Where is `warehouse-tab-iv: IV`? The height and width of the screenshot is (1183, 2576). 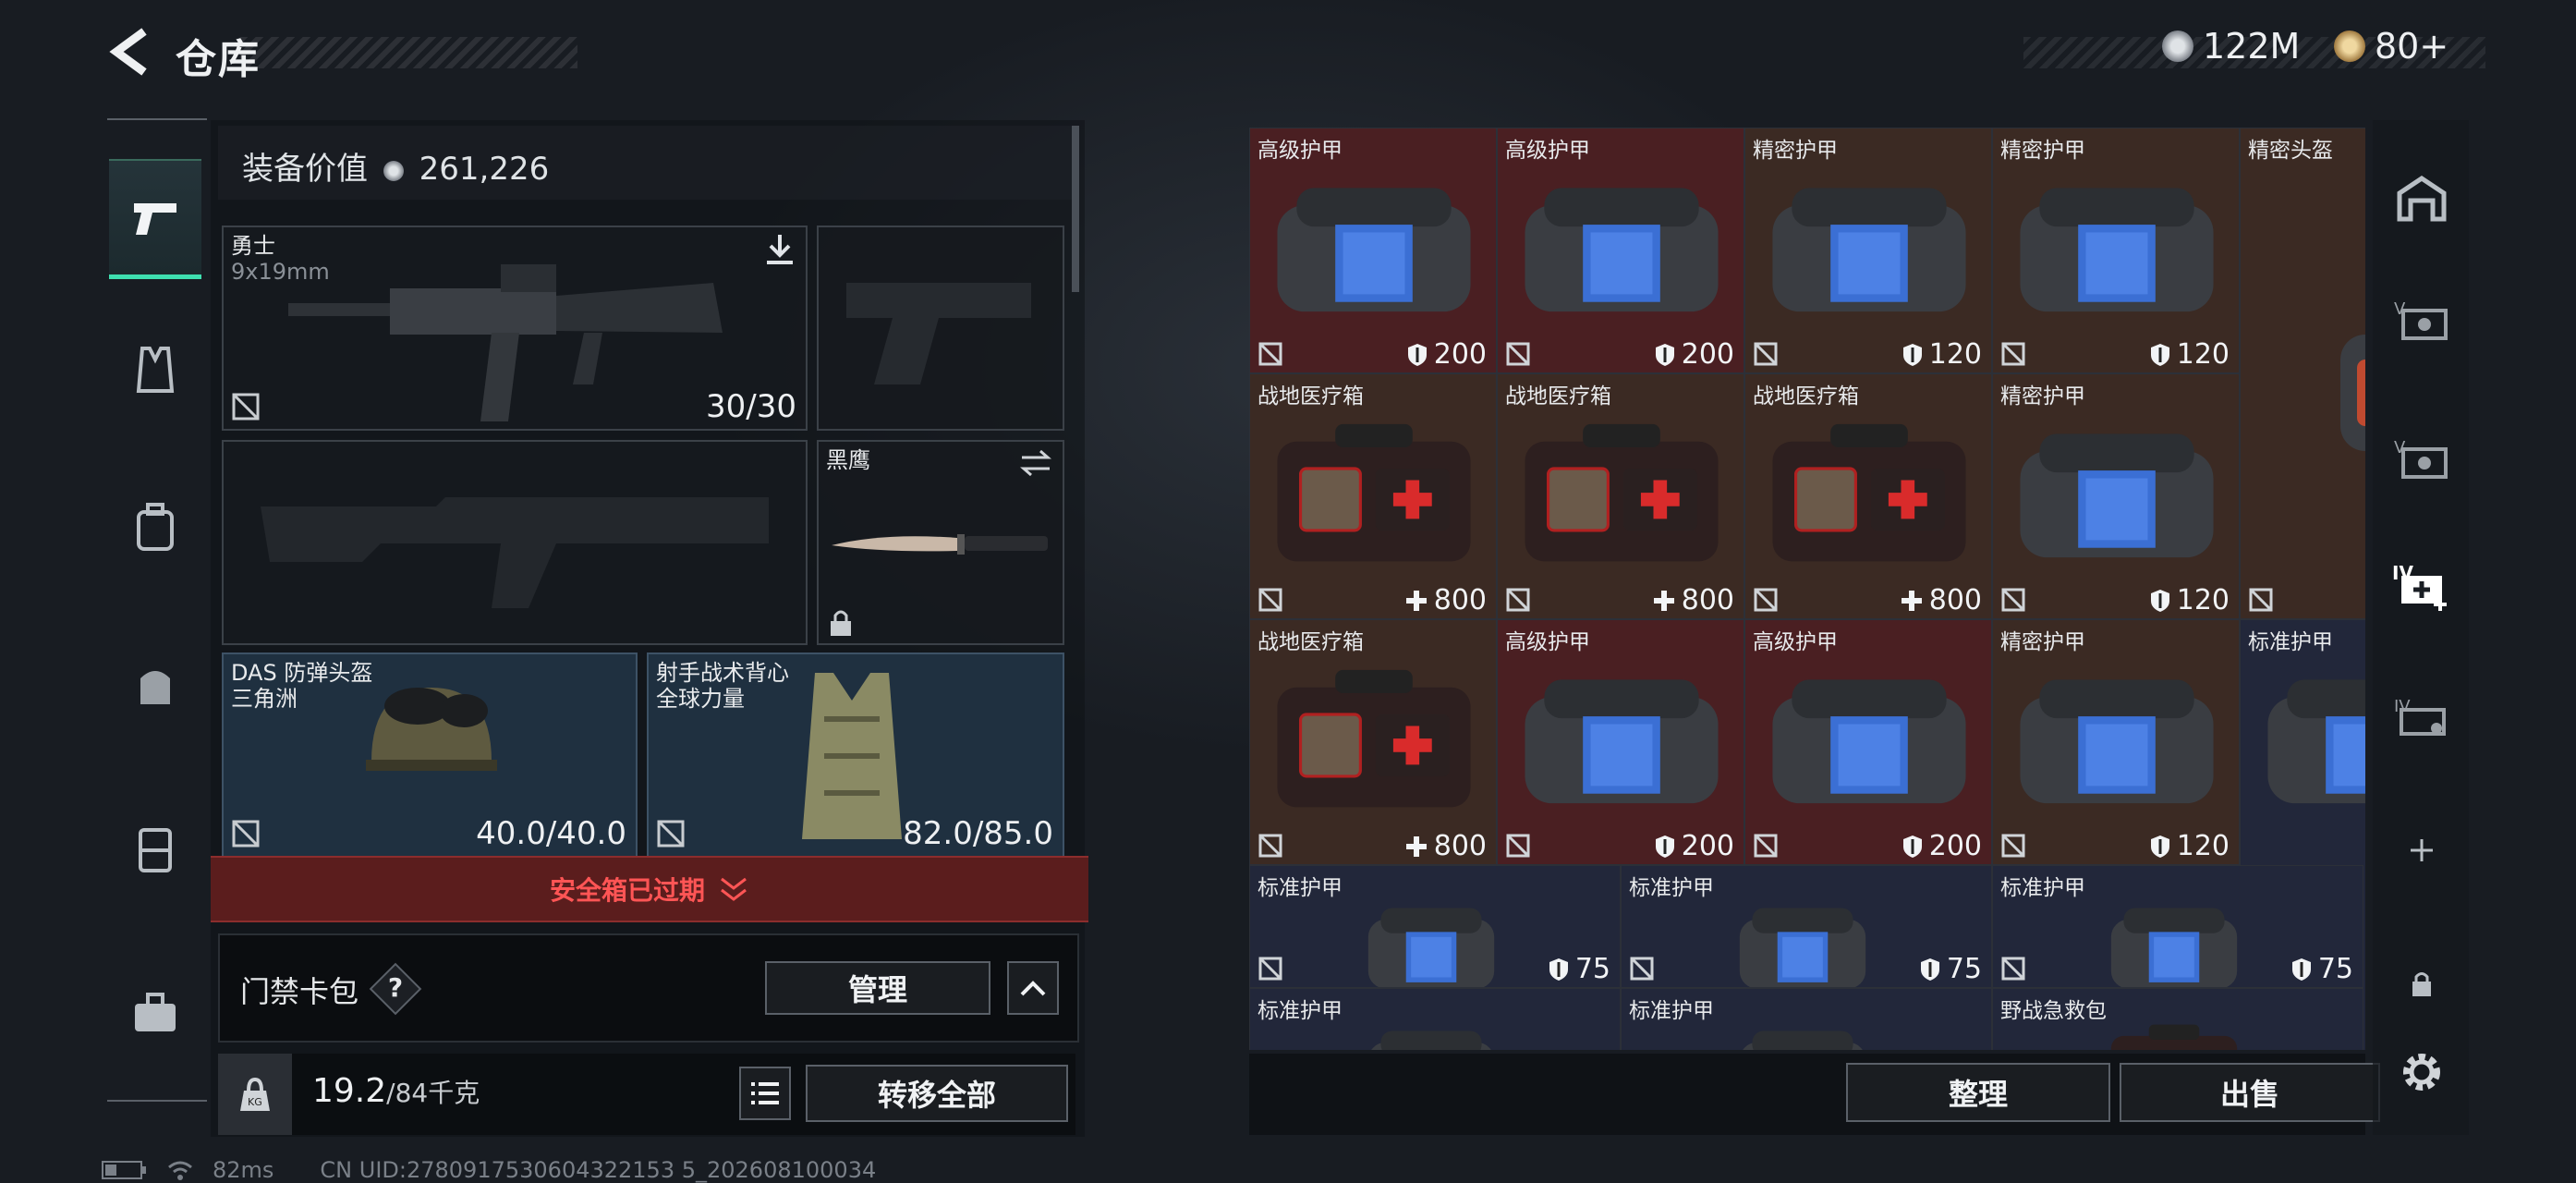
warehouse-tab-iv: IV is located at coordinates (2421, 717).